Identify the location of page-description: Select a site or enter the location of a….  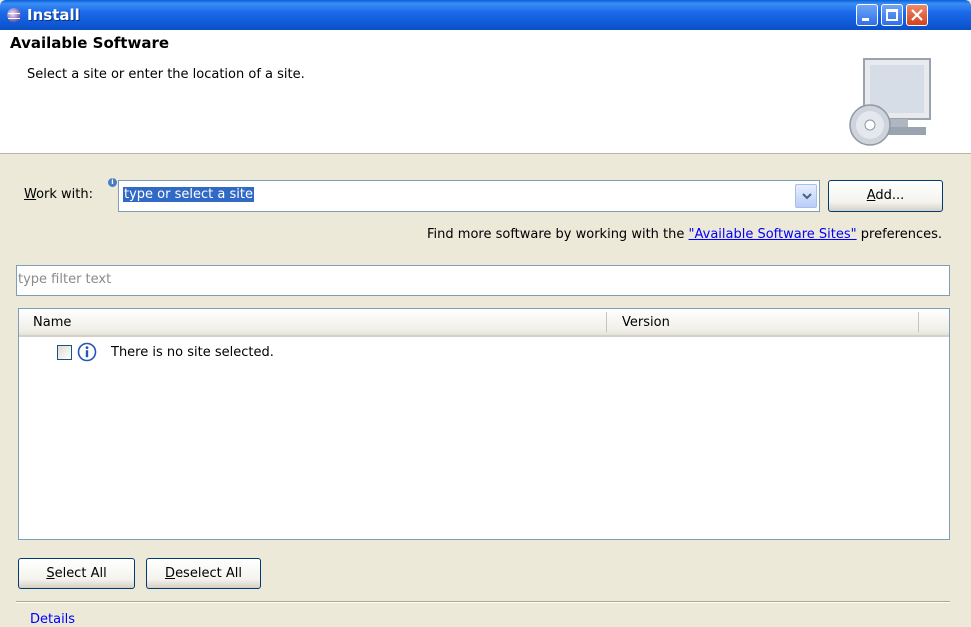
(166, 74).